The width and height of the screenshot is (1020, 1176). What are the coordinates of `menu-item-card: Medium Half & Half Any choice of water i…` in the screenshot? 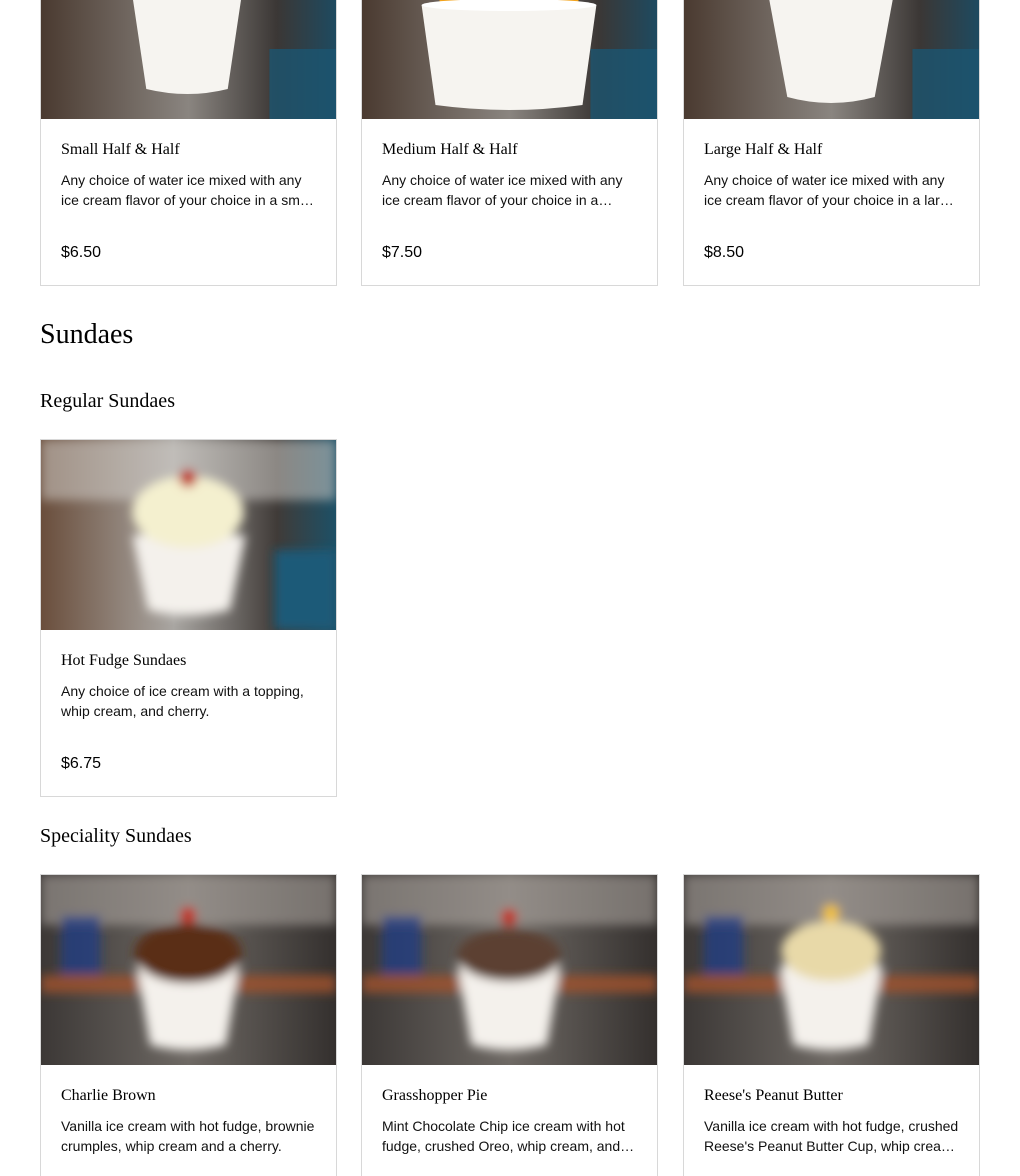 It's located at (509, 143).